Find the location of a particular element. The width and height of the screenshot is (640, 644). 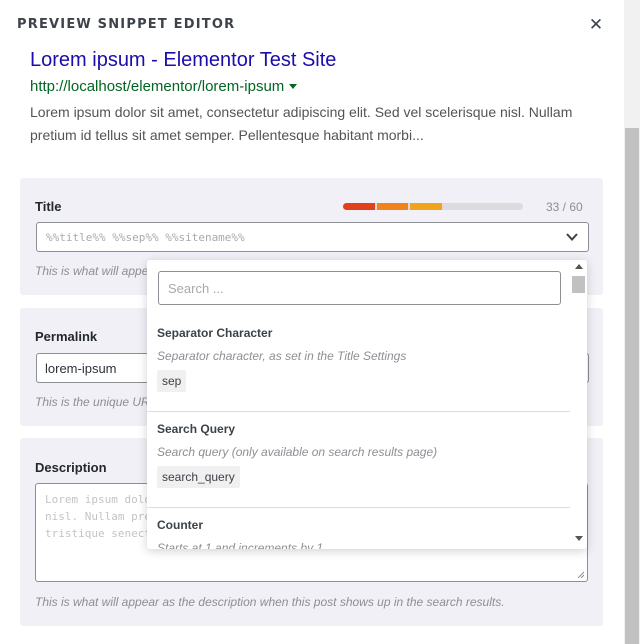

title-length-counter: 33 / 60 is located at coordinates (564, 207).